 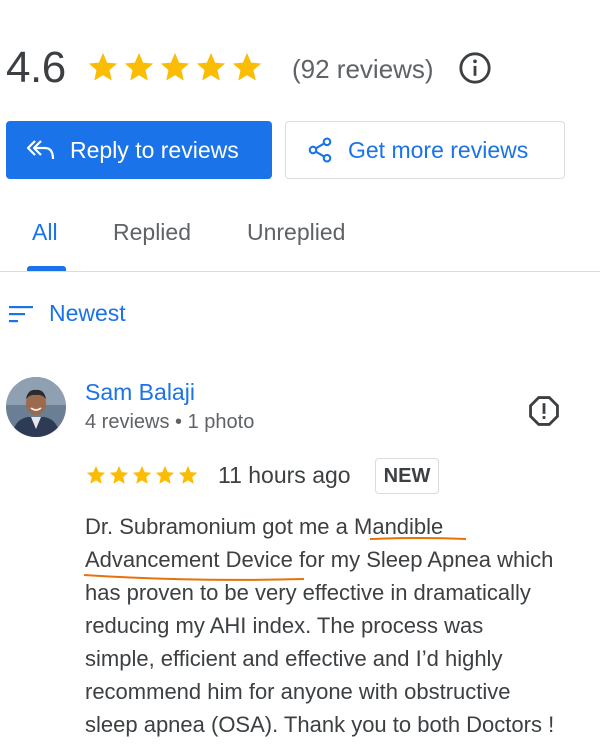 I want to click on sort-label: Newest, so click(x=87, y=313).